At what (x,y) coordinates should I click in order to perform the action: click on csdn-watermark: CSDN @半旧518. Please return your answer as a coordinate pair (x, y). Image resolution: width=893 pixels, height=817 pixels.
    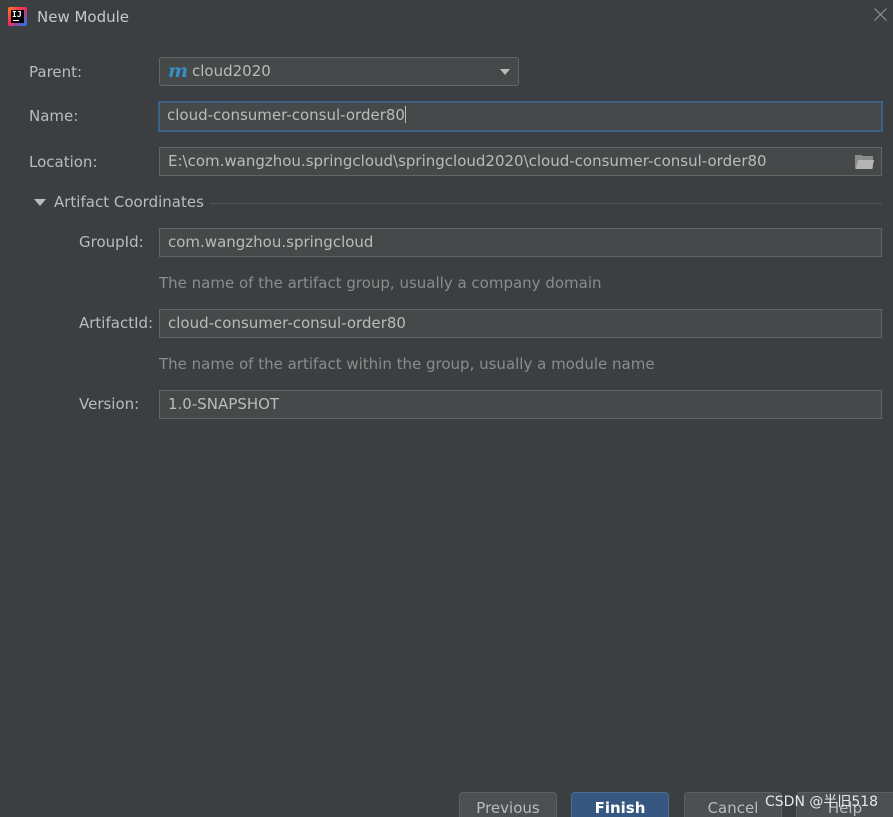
    Looking at the image, I should click on (822, 802).